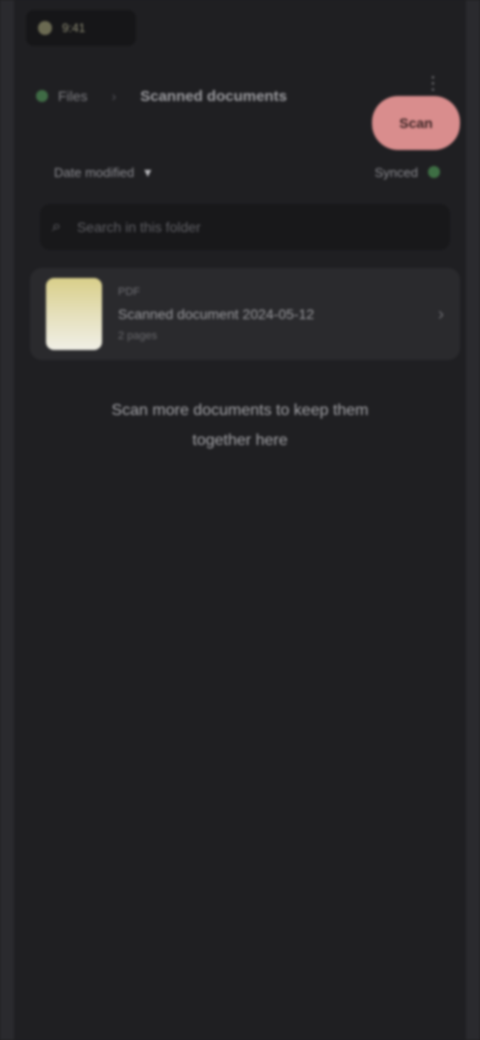 The height and width of the screenshot is (1040, 480). I want to click on scan-button: Scan, so click(416, 123).